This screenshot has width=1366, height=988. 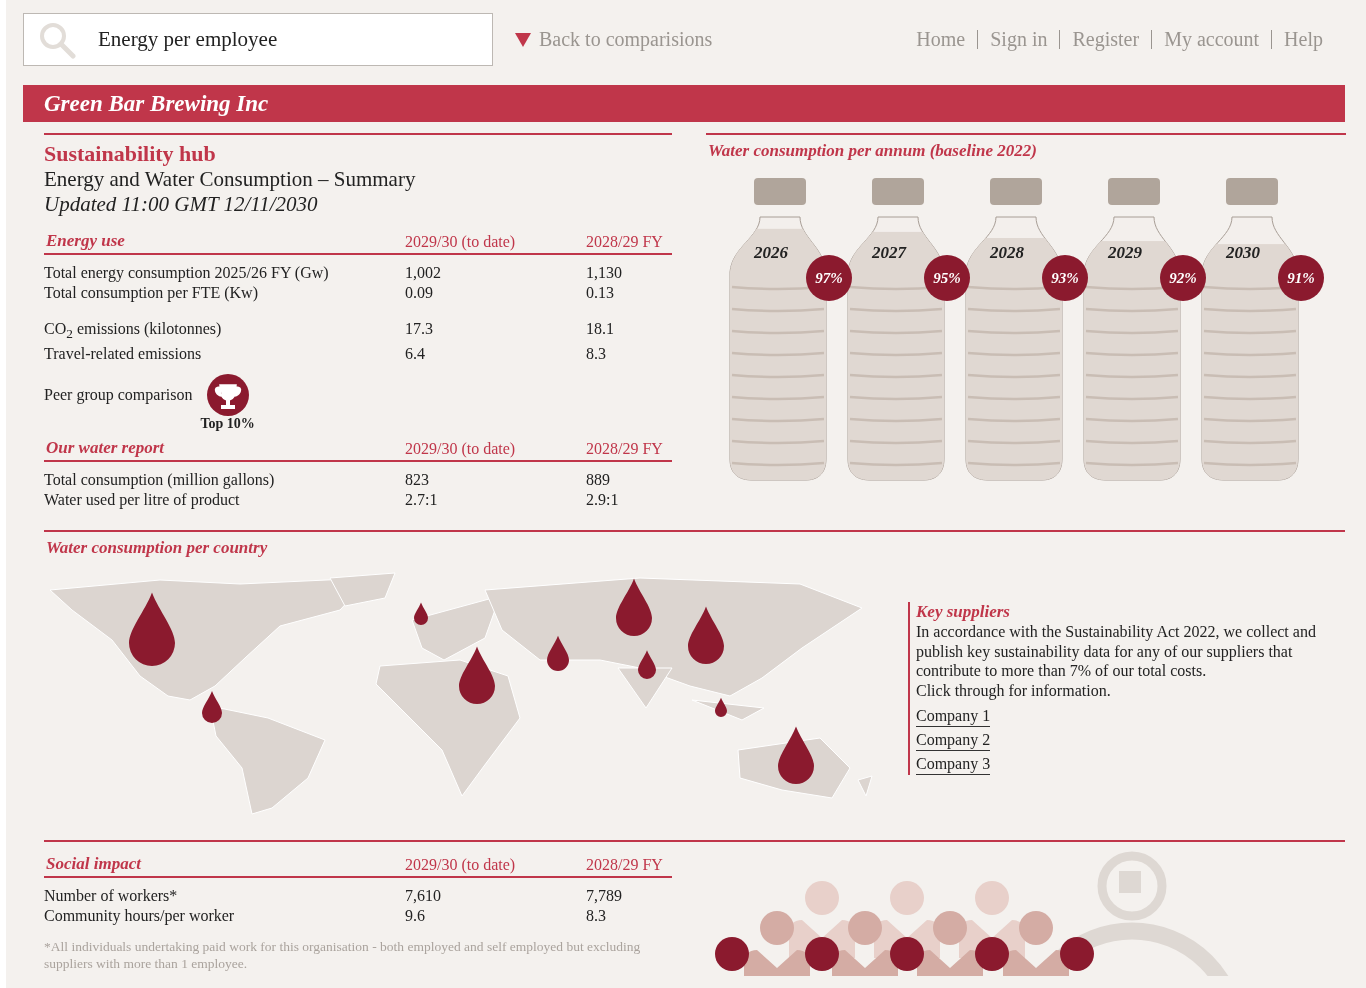 What do you see at coordinates (123, 354) in the screenshot?
I see `row-label: Travel-related emissions` at bounding box center [123, 354].